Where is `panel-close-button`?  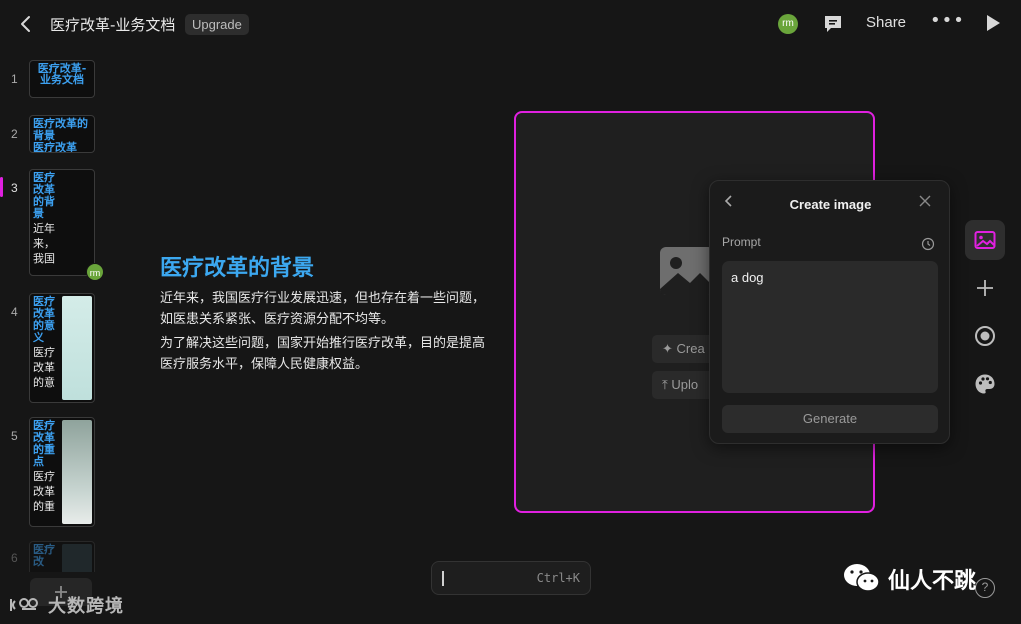 panel-close-button is located at coordinates (925, 202).